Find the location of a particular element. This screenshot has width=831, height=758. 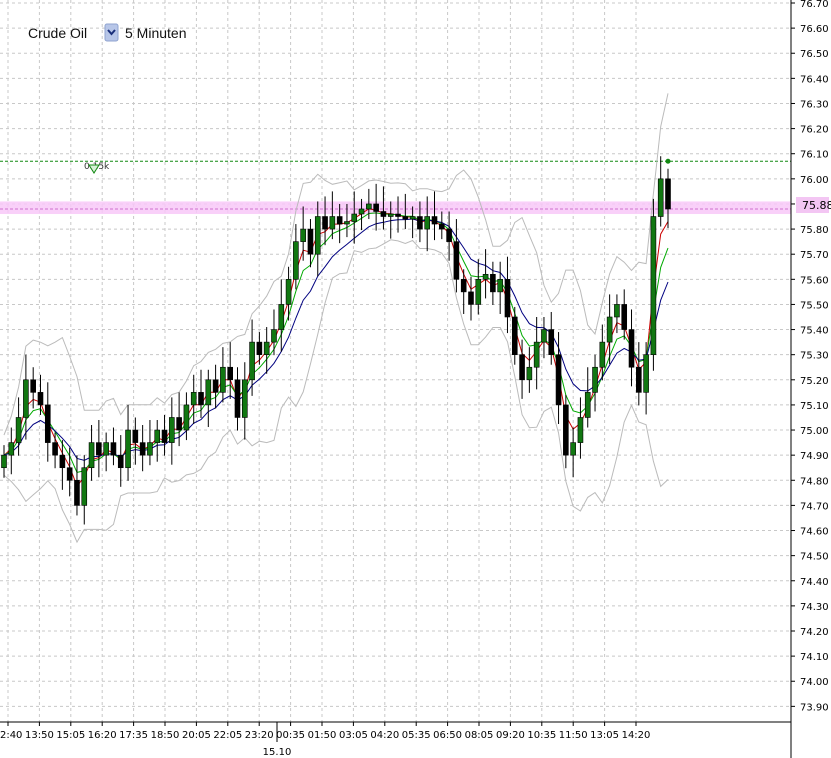

x-tick-label: 09:20 is located at coordinates (510, 735).